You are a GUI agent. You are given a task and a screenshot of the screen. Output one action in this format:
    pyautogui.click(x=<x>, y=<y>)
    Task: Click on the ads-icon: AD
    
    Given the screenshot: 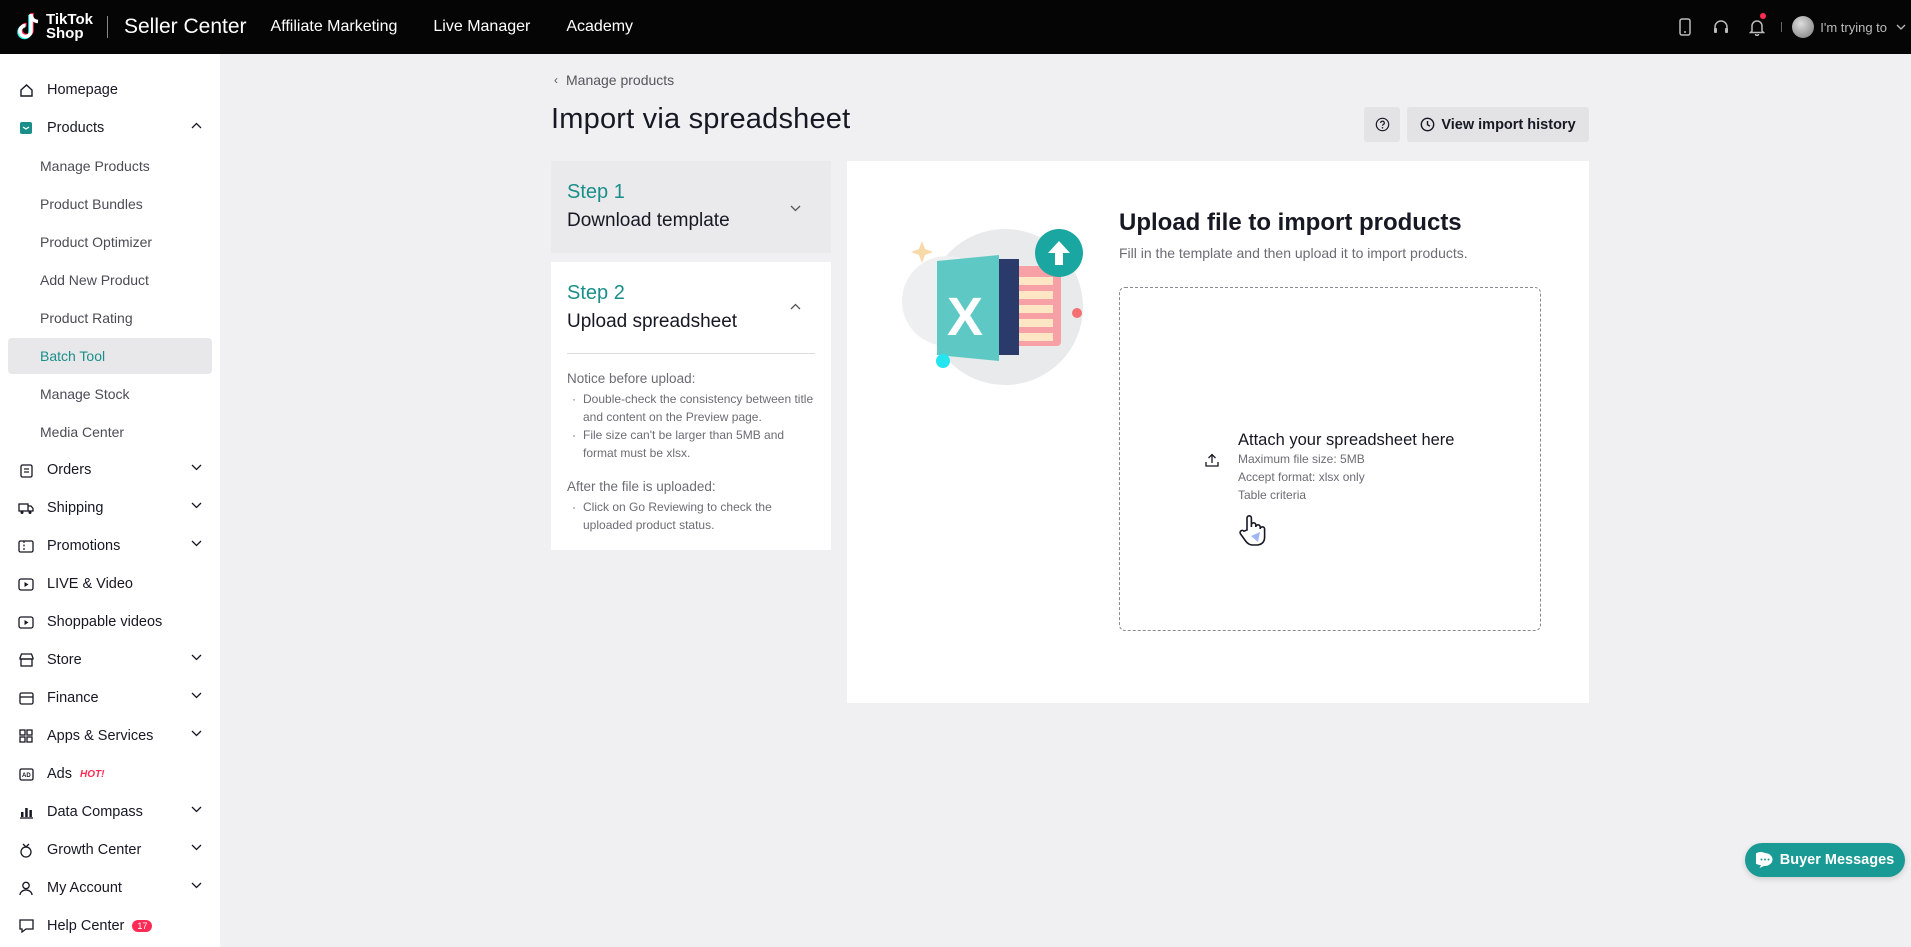 What is the action you would take?
    pyautogui.click(x=26, y=774)
    